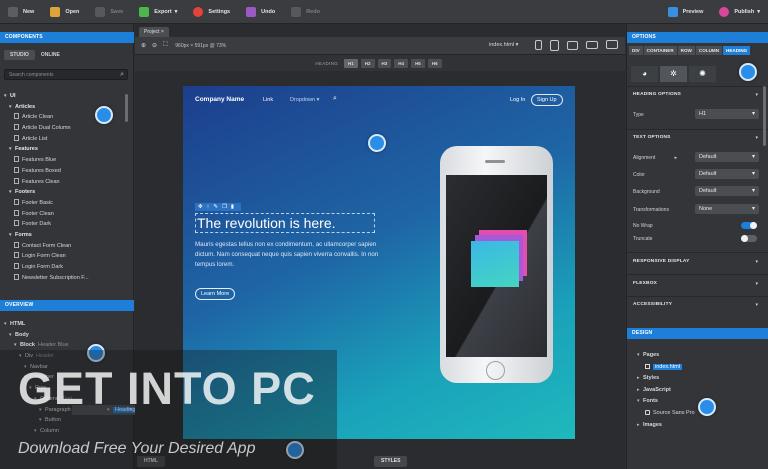 This screenshot has height=469, width=768. What do you see at coordinates (739, 12) in the screenshot?
I see `publish-button: Publish ▾` at bounding box center [739, 12].